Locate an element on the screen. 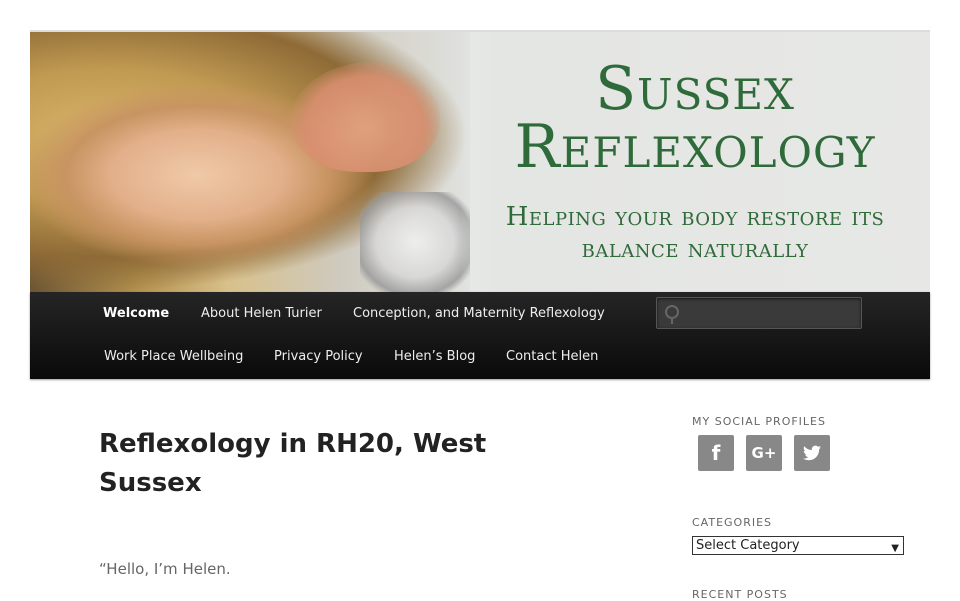  nav-item-contact: Contact Helen is located at coordinates (552, 356).